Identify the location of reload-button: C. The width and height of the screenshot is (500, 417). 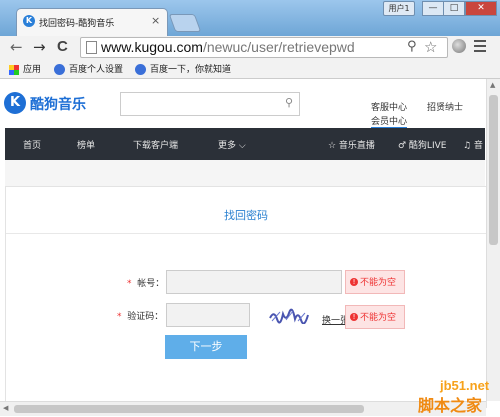
(62, 47).